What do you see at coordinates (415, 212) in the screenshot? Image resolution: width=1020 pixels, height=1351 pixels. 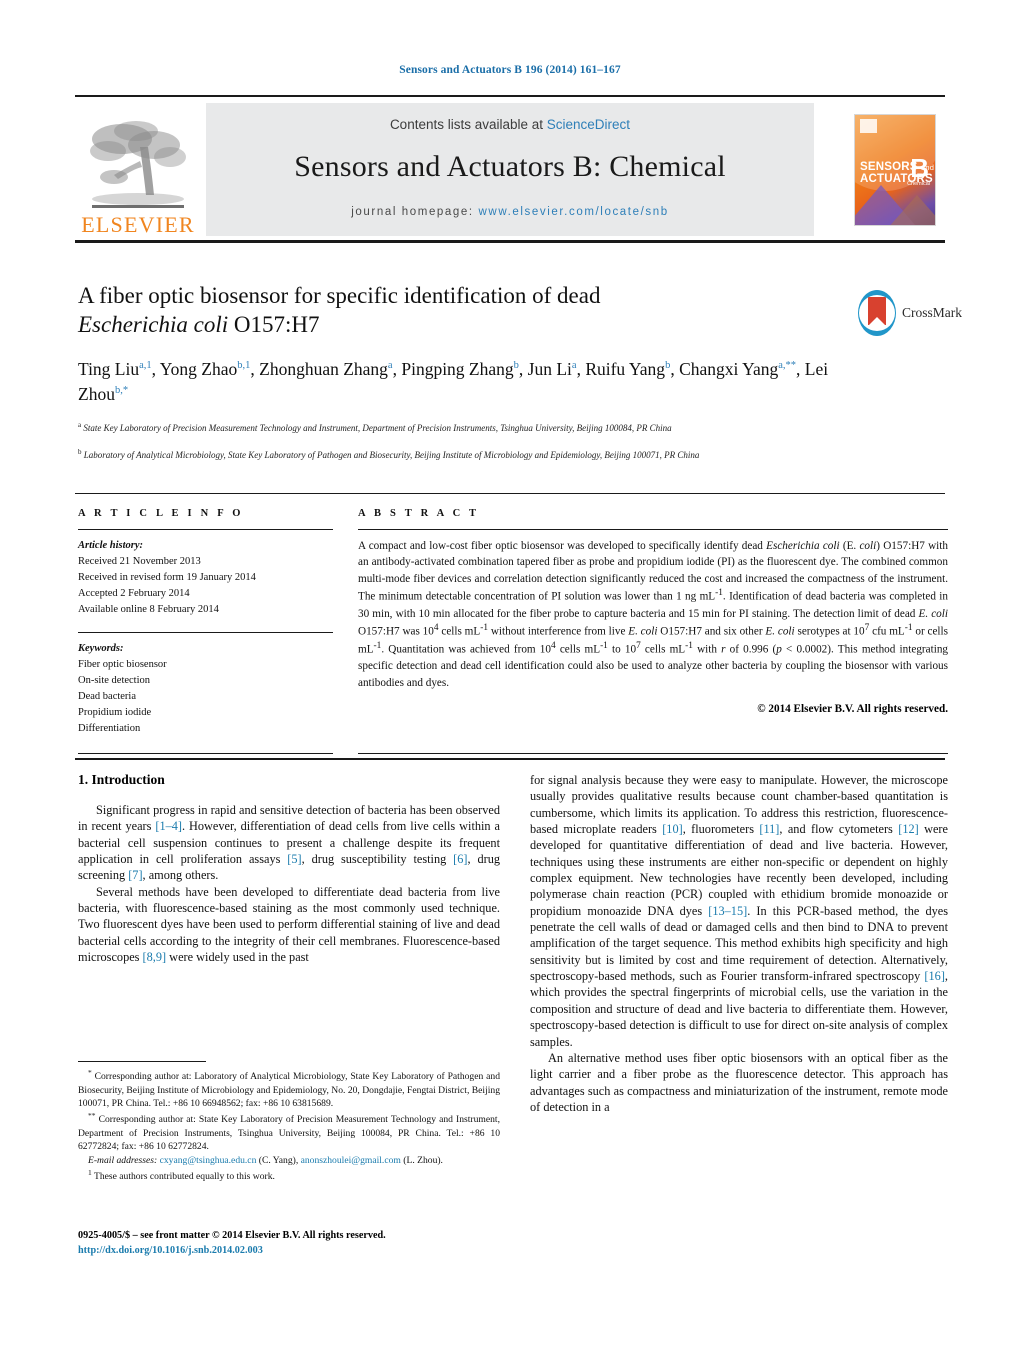 I see `homepage-label: journal homepage:` at bounding box center [415, 212].